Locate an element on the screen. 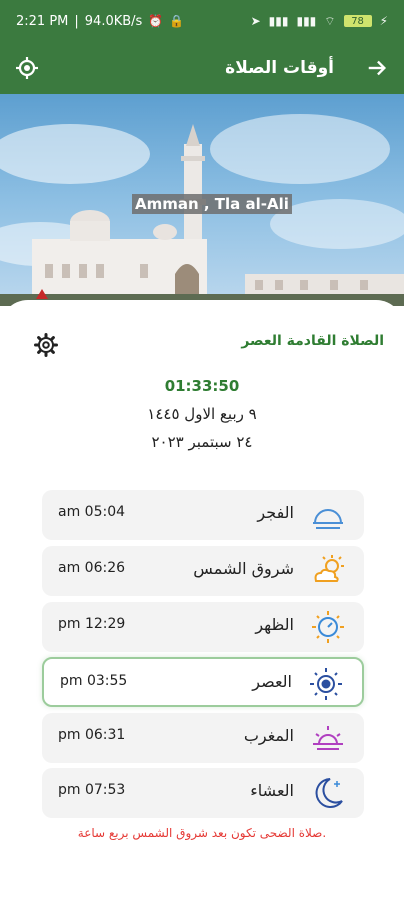 This screenshot has height=900, width=404. fajr-icon is located at coordinates (328, 519).